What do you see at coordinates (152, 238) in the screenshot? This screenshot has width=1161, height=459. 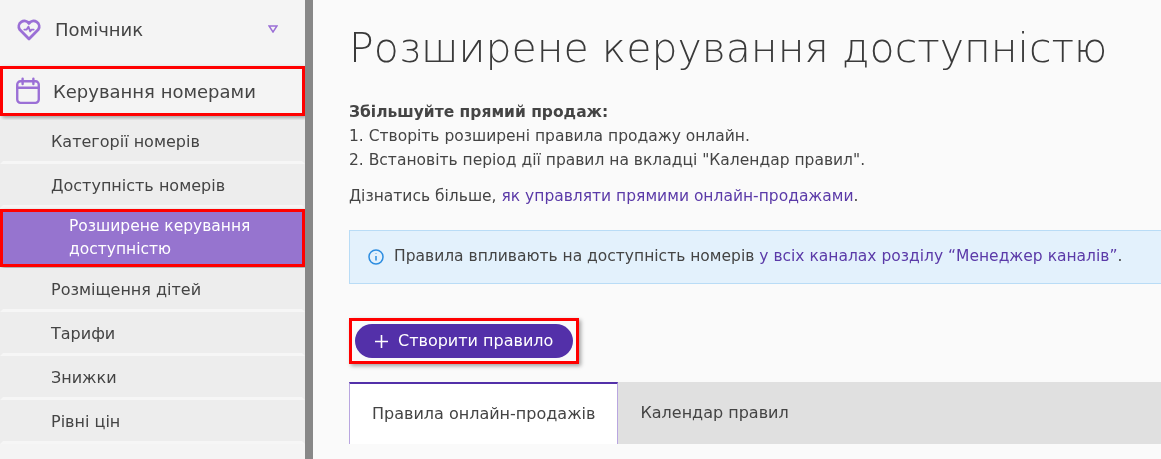 I see `sidebar-item: Розширене керування доступністю` at bounding box center [152, 238].